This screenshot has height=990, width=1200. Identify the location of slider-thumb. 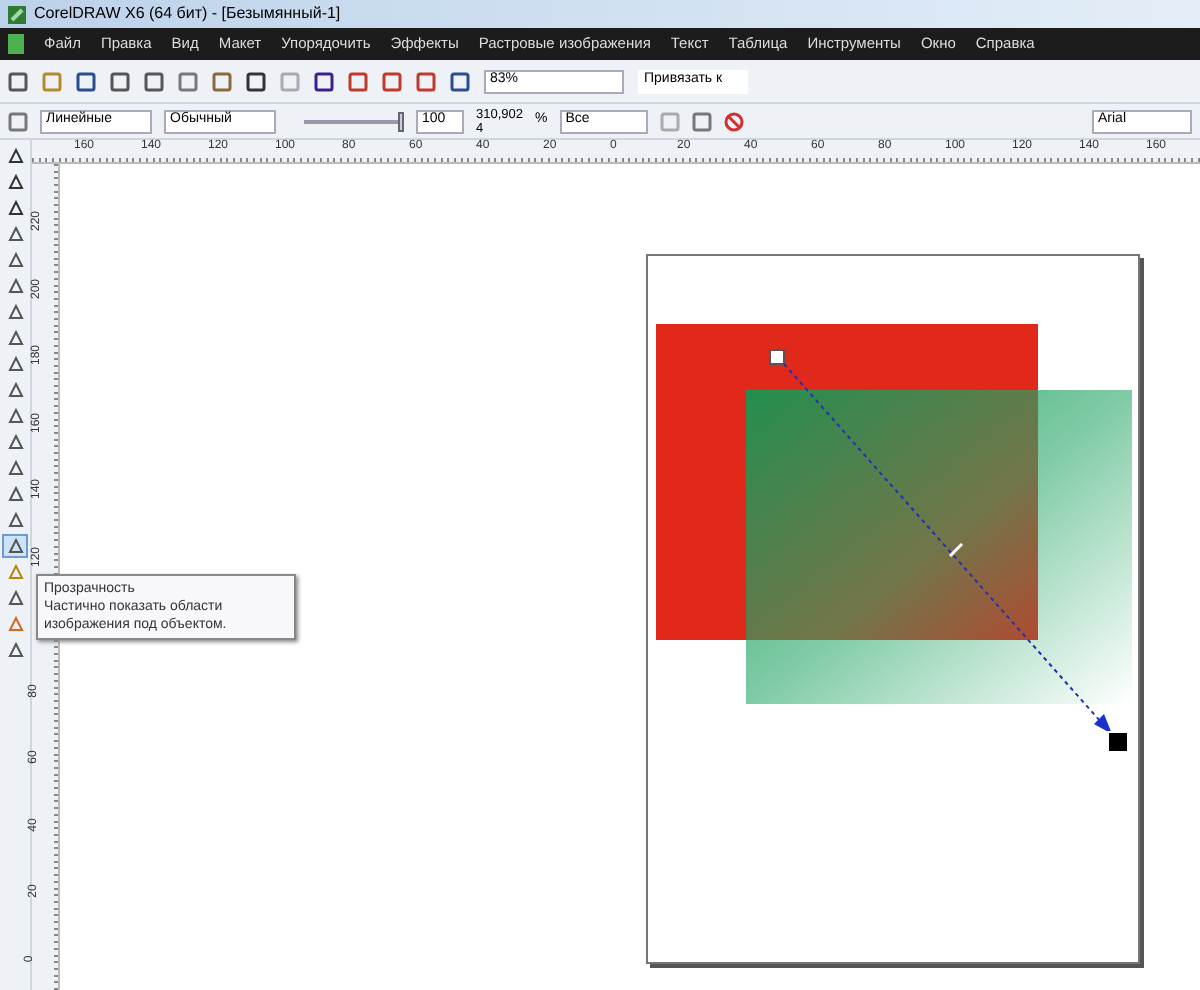
(401, 121).